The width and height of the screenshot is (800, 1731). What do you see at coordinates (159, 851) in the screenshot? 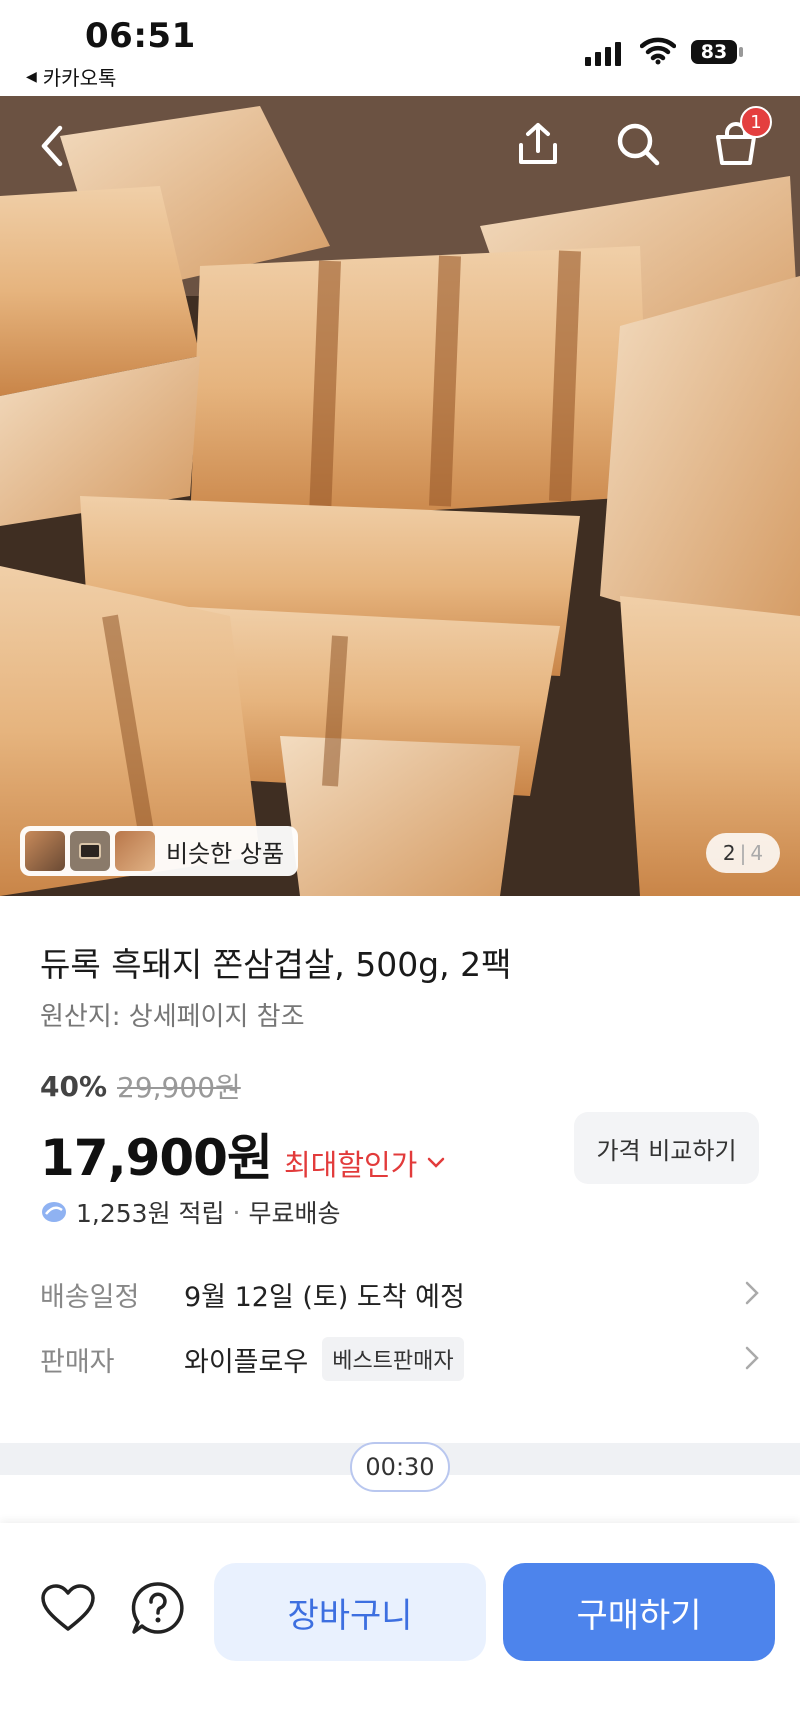
I see `similar-products-chip: 비슷한 상품` at bounding box center [159, 851].